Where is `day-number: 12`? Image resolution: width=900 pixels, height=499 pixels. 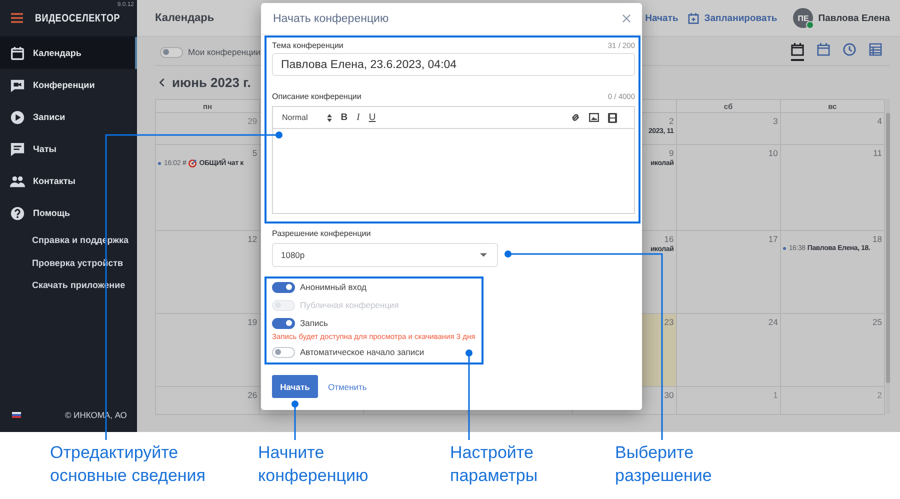 day-number: 12 is located at coordinates (253, 239).